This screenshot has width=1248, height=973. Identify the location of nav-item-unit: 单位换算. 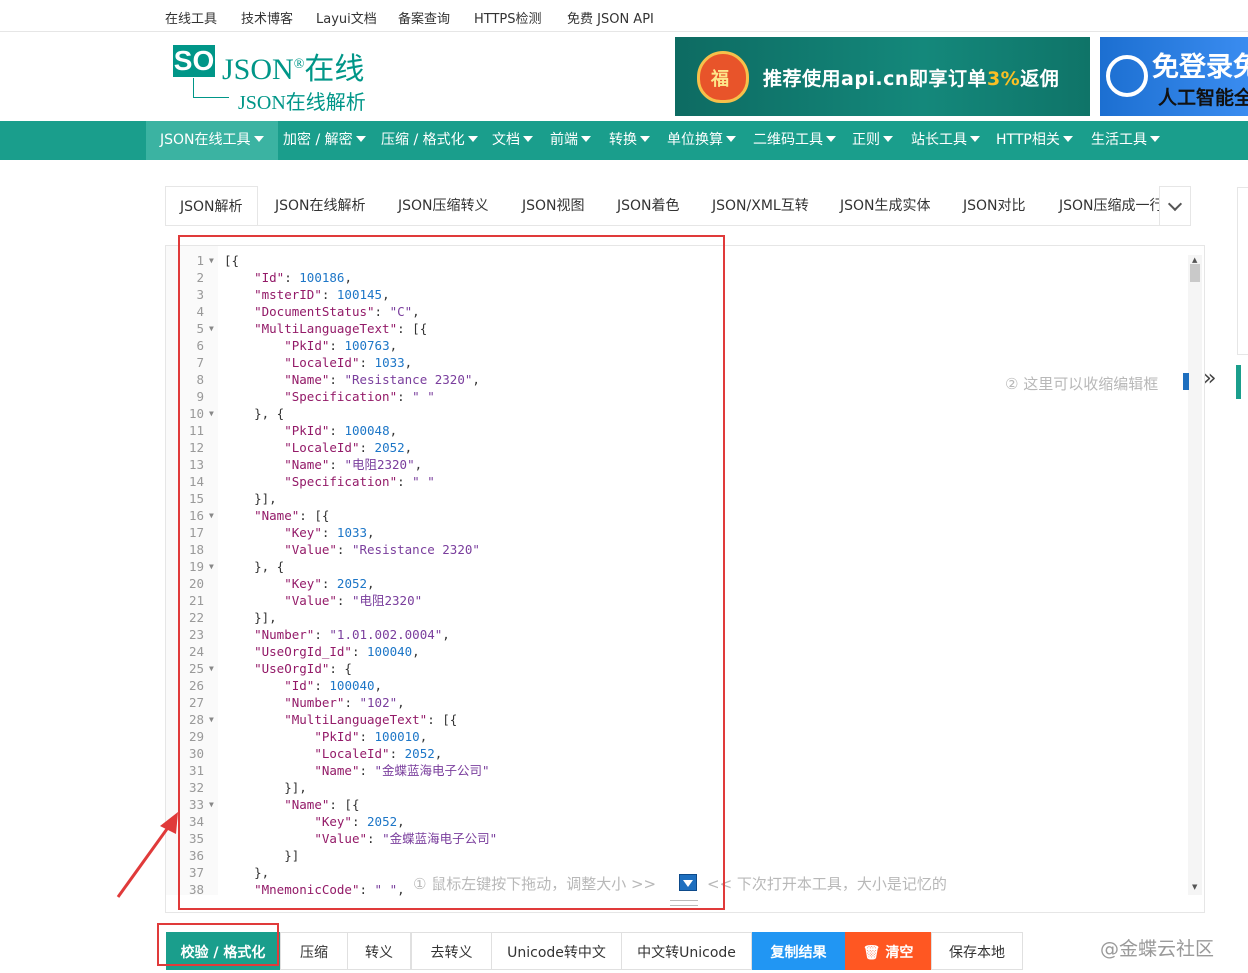
(701, 140).